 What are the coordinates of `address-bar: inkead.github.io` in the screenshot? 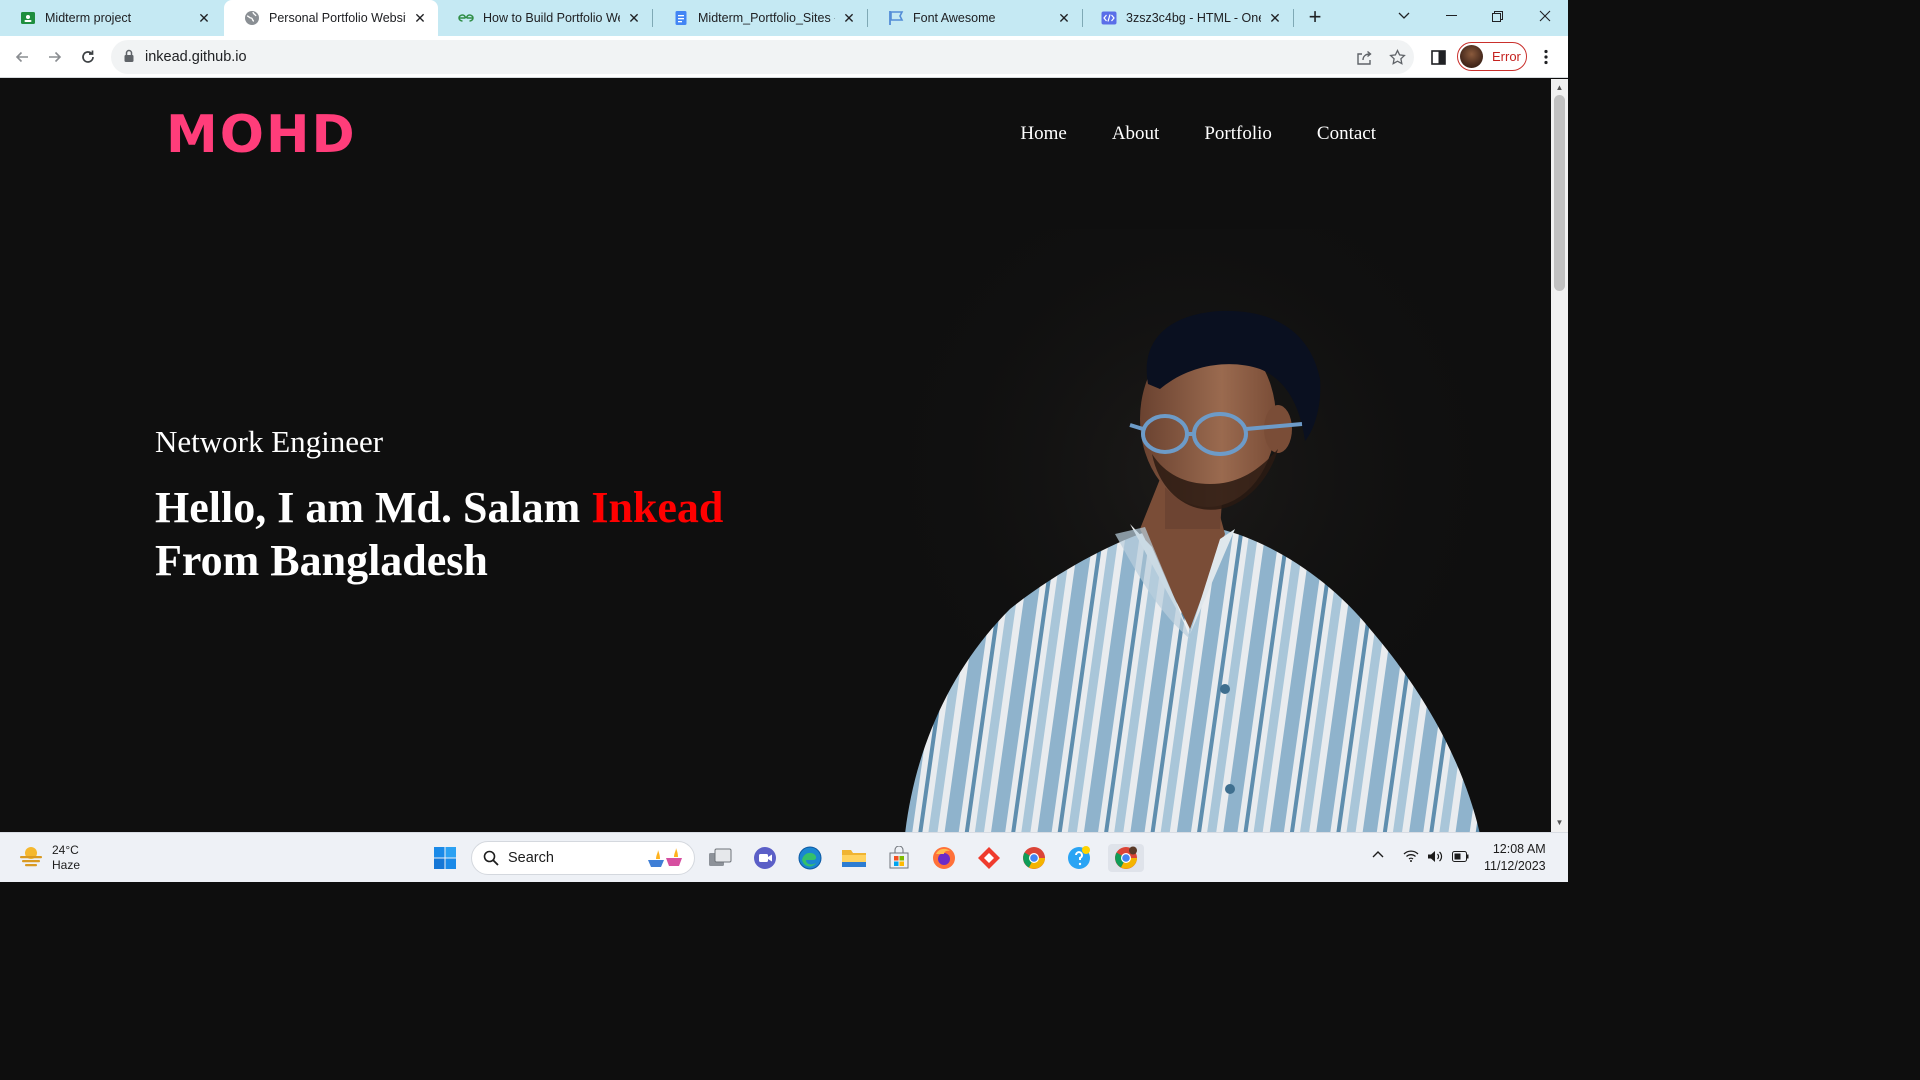 It's located at (762, 57).